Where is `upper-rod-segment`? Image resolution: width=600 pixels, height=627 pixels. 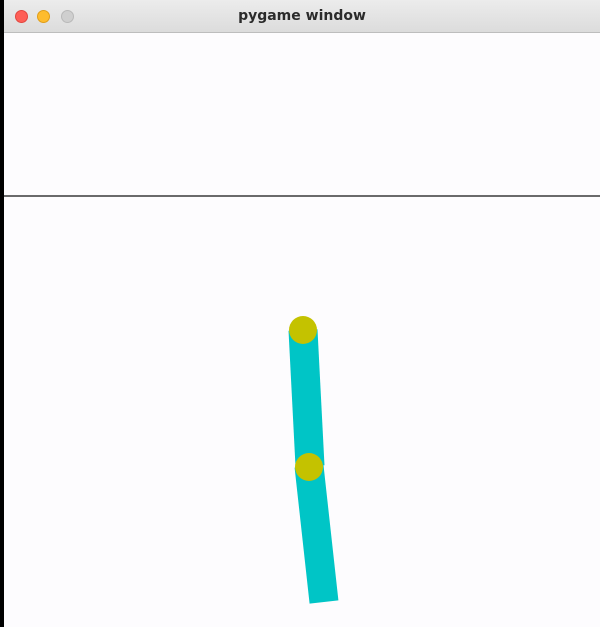
upper-rod-segment is located at coordinates (306, 398).